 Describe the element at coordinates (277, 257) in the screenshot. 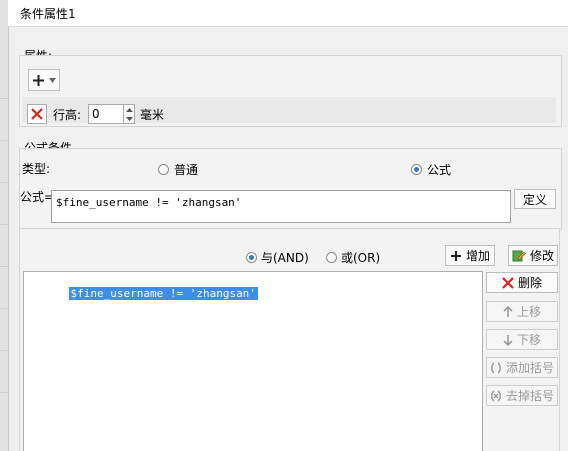

I see `logic-and-option: 与(AND)` at that location.